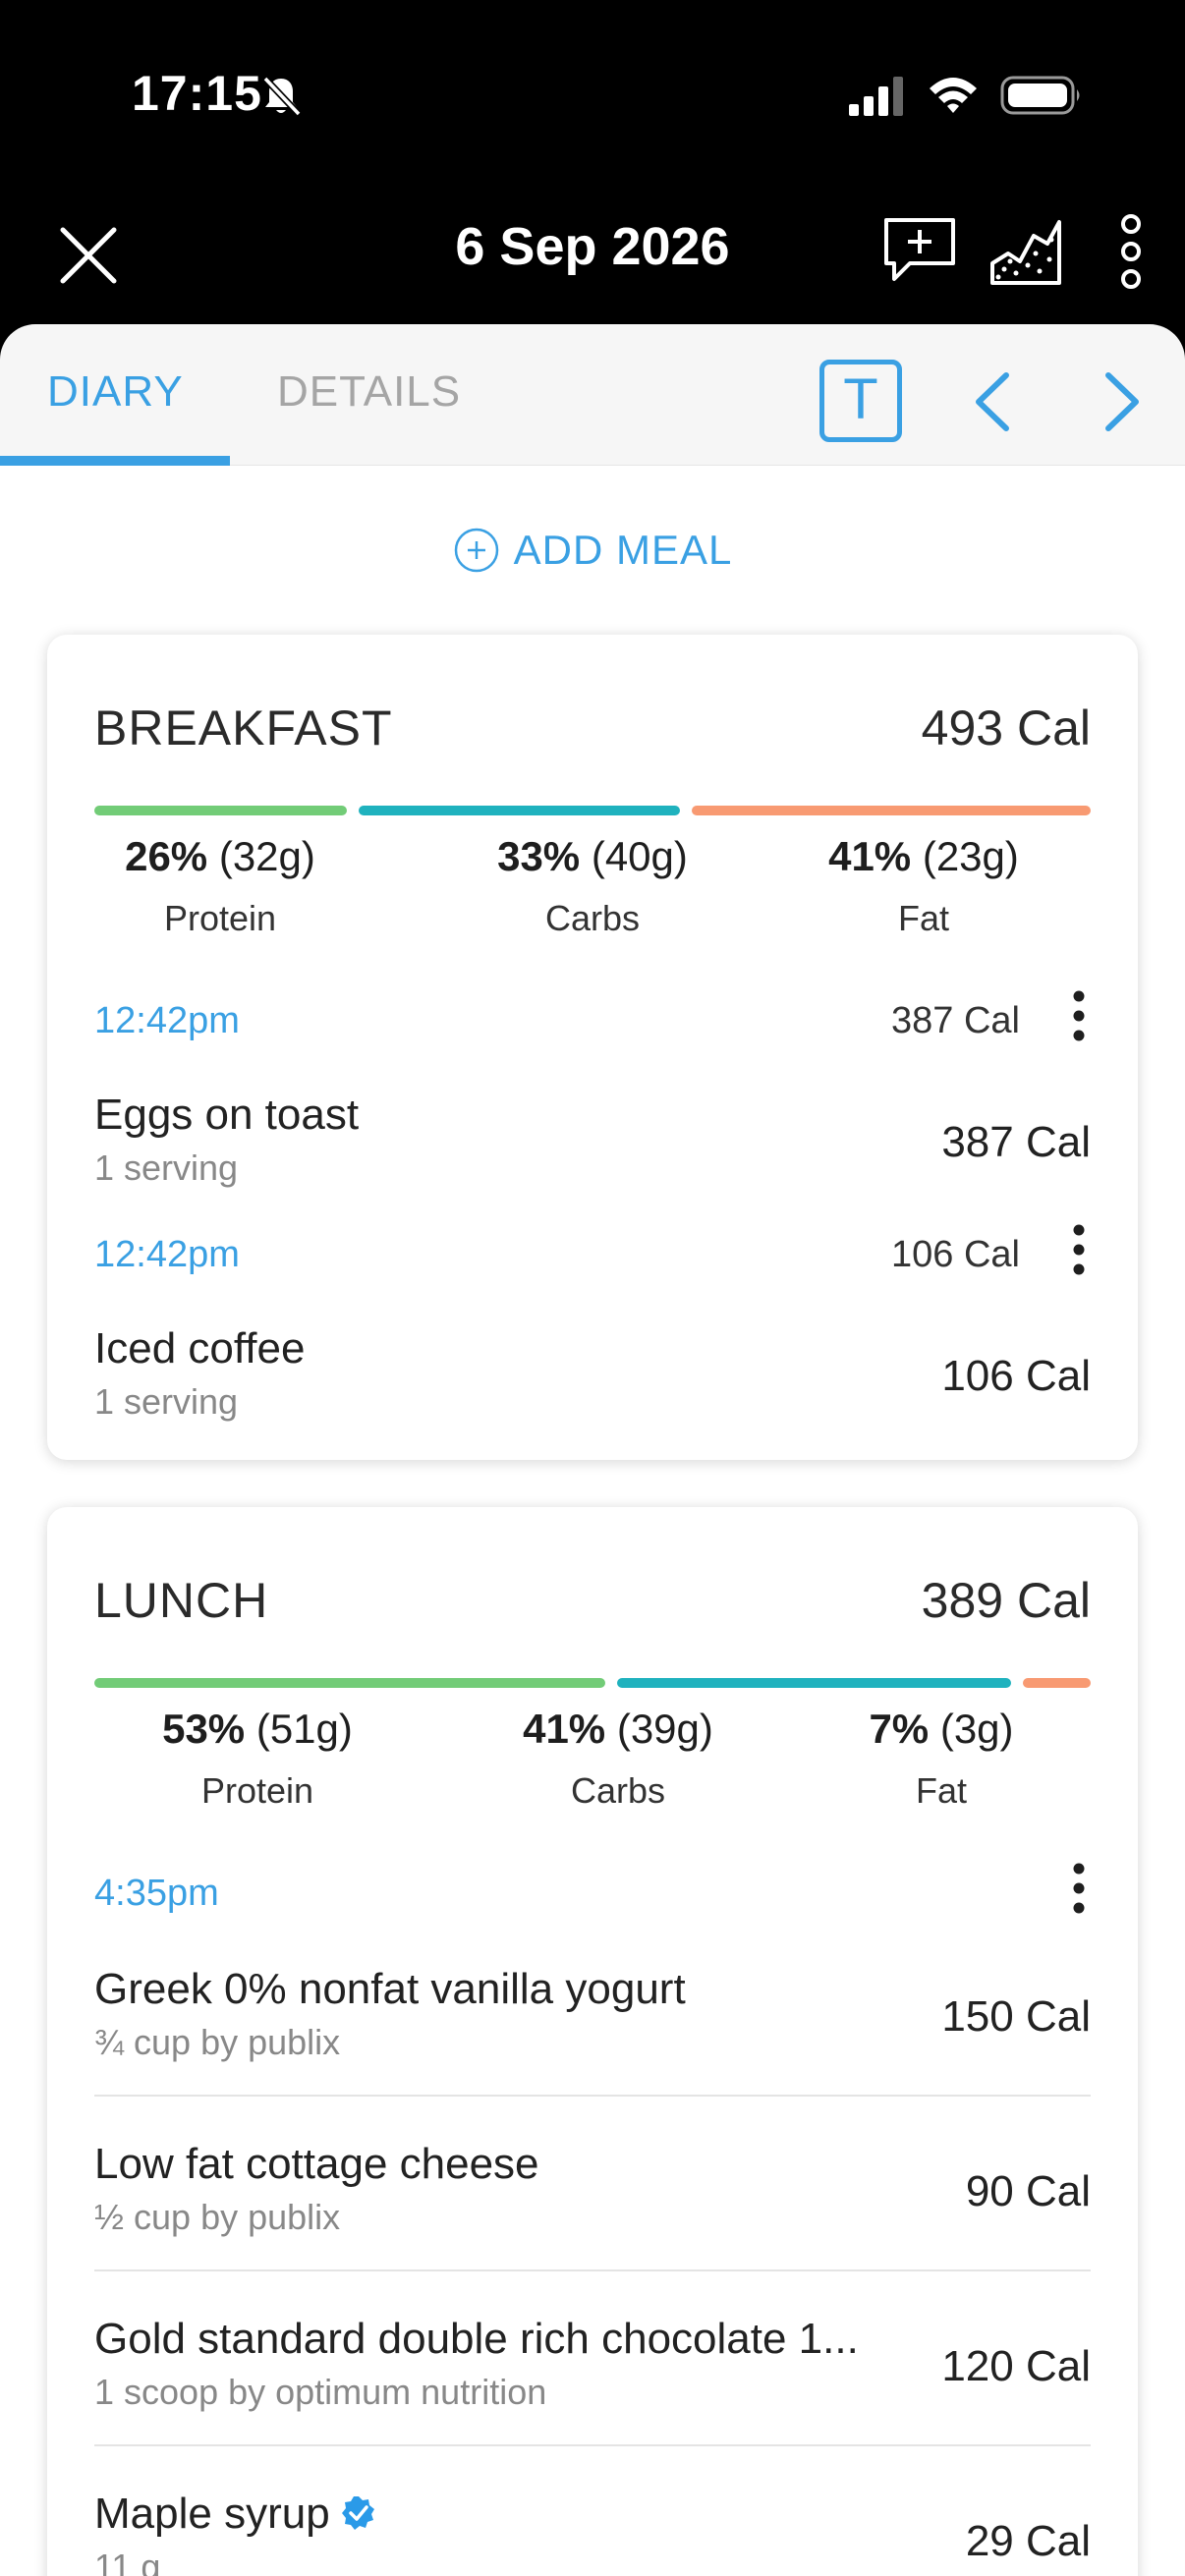  What do you see at coordinates (244, 728) in the screenshot?
I see `meal-title: BREAKFAST` at bounding box center [244, 728].